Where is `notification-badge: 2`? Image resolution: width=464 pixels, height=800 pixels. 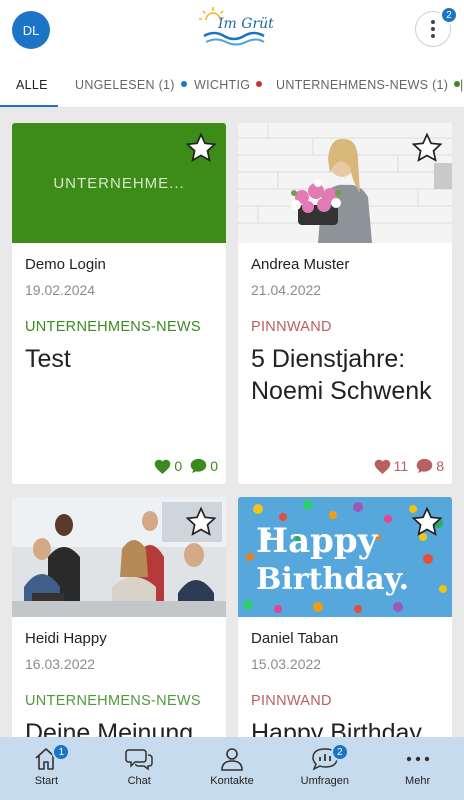 notification-badge: 2 is located at coordinates (449, 15).